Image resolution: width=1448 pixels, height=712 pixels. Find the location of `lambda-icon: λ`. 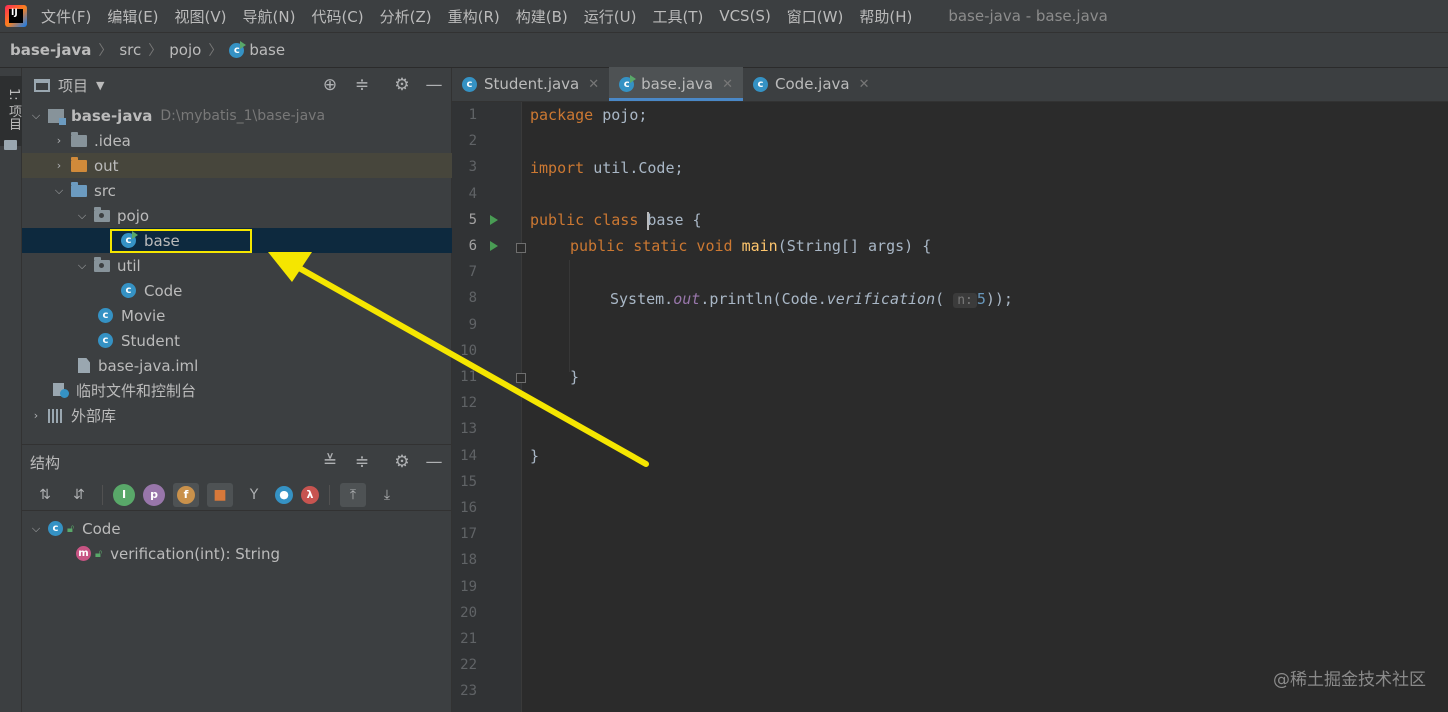

lambda-icon: λ is located at coordinates (310, 494).